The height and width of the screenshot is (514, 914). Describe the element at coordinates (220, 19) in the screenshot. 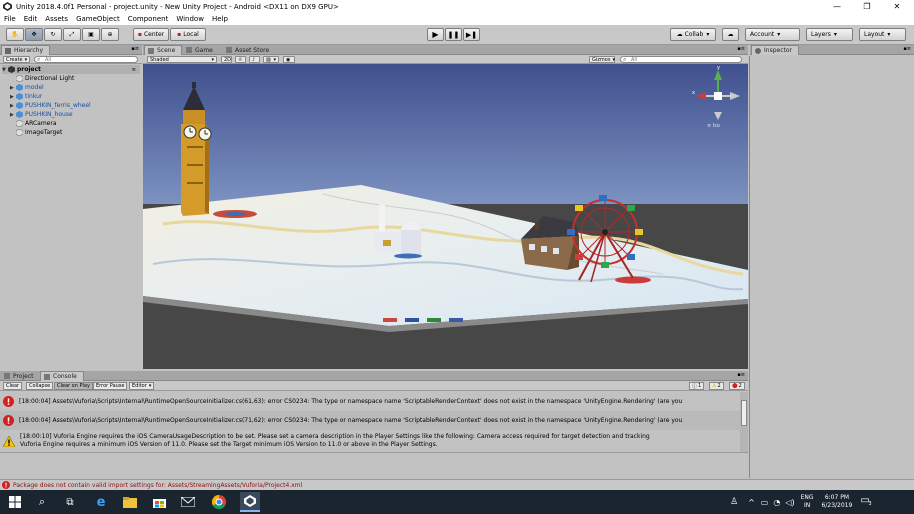

I see `menu-help: Help` at that location.